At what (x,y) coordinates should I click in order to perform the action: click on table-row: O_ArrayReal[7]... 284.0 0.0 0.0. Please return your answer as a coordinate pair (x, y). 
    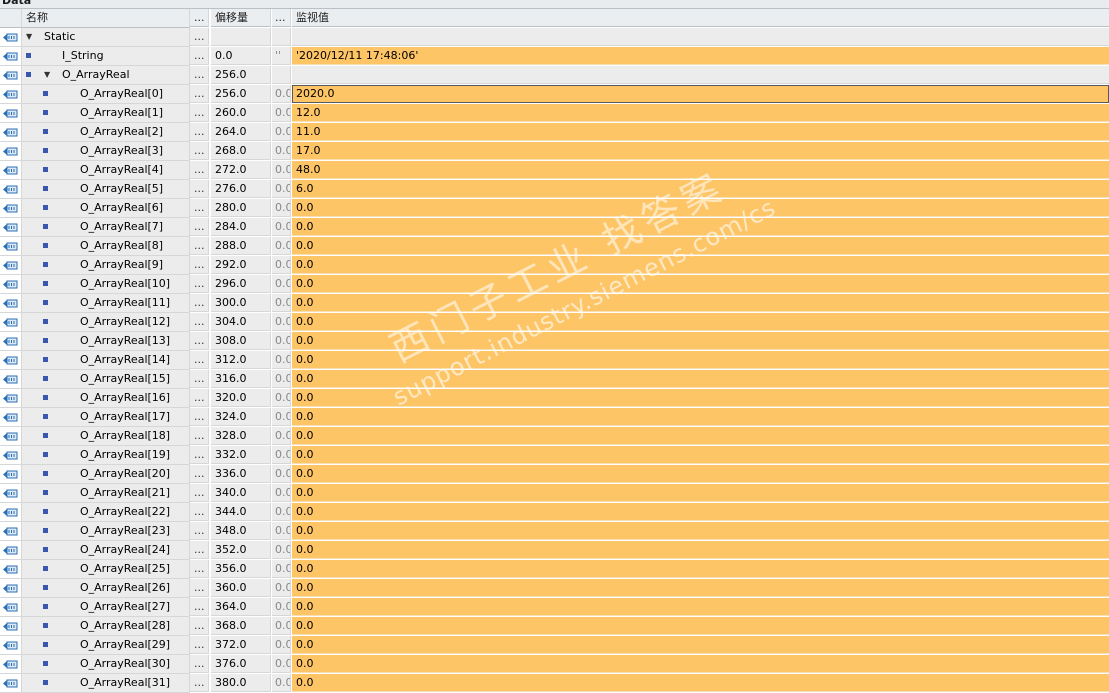
    Looking at the image, I should click on (554, 227).